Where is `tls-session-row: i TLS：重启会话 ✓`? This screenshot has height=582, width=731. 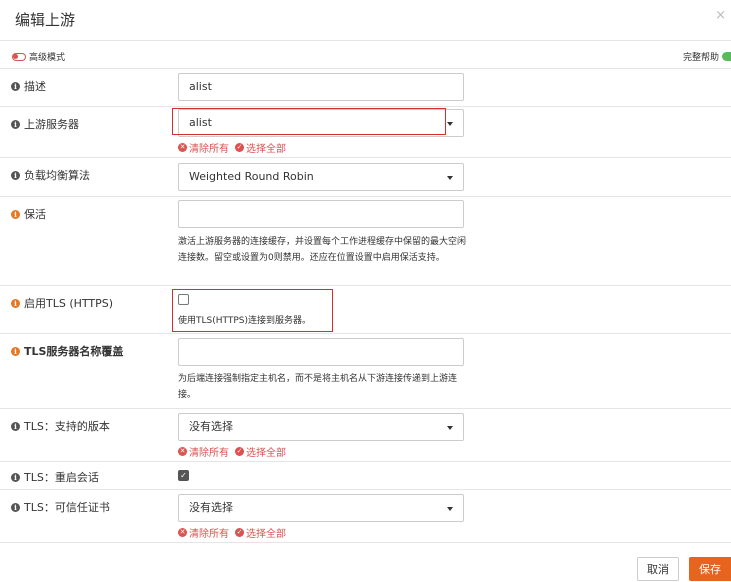 tls-session-row: i TLS：重启会话 ✓ is located at coordinates (365, 476).